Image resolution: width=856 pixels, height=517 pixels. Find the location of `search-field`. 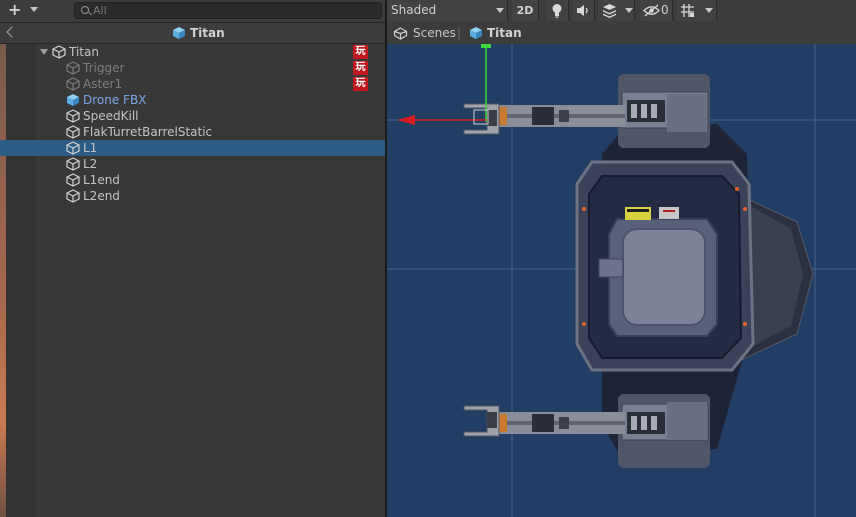

search-field is located at coordinates (228, 10).